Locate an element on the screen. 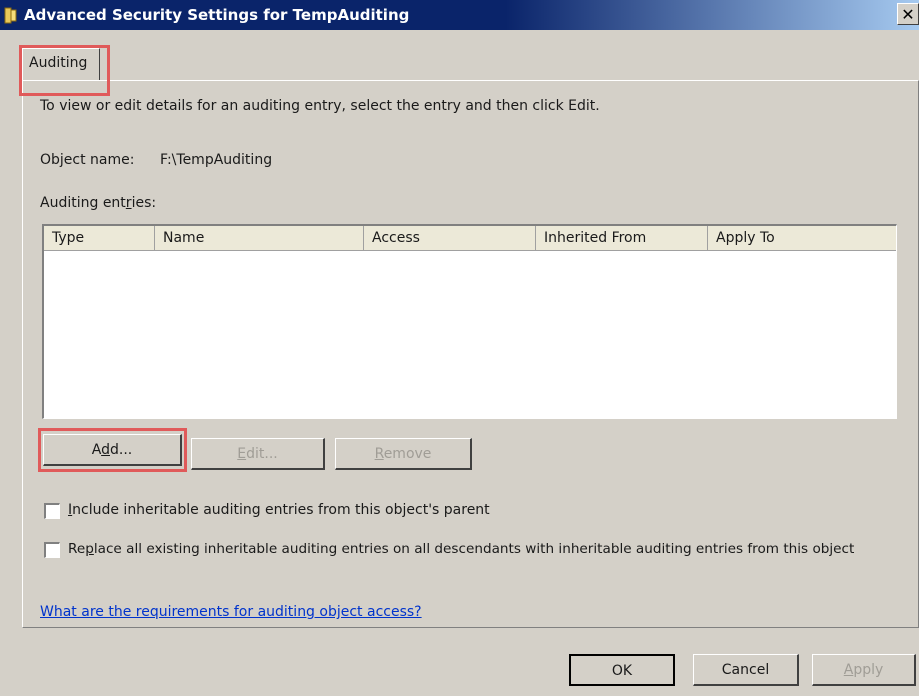  ok-button: OK is located at coordinates (622, 670).